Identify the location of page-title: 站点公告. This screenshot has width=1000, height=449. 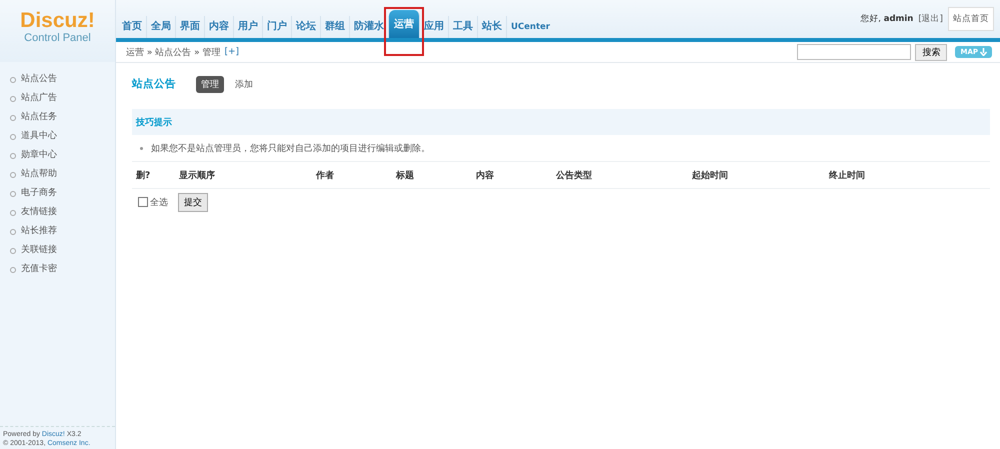
(154, 84).